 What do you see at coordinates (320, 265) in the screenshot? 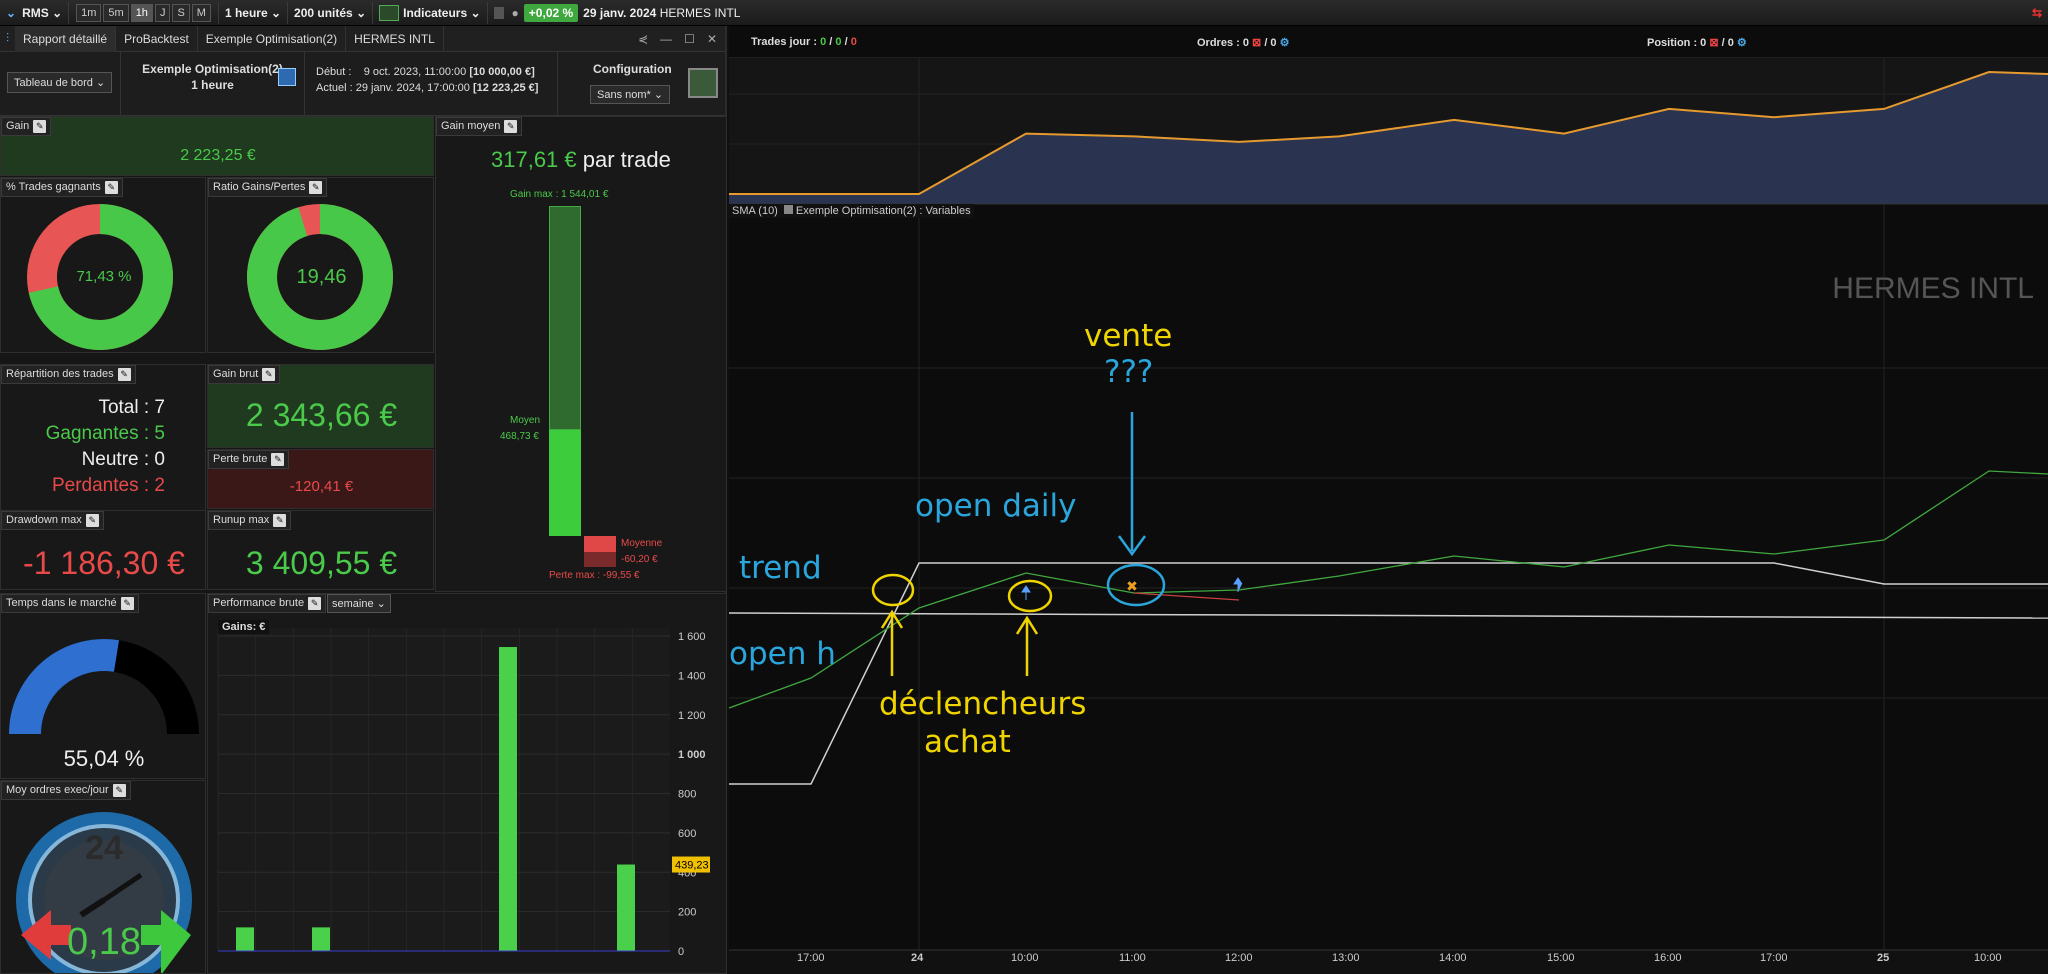
I see `ratio-panel: Ratio Gains/Pertes ✎ 19,46` at bounding box center [320, 265].